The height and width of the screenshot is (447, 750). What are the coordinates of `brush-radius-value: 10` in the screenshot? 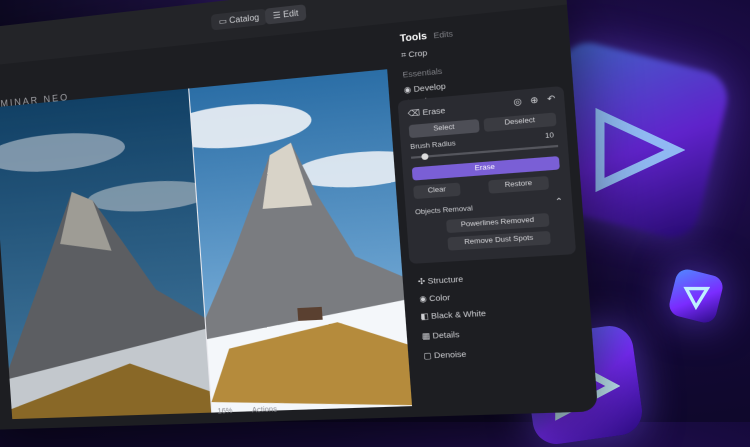 It's located at (549, 136).